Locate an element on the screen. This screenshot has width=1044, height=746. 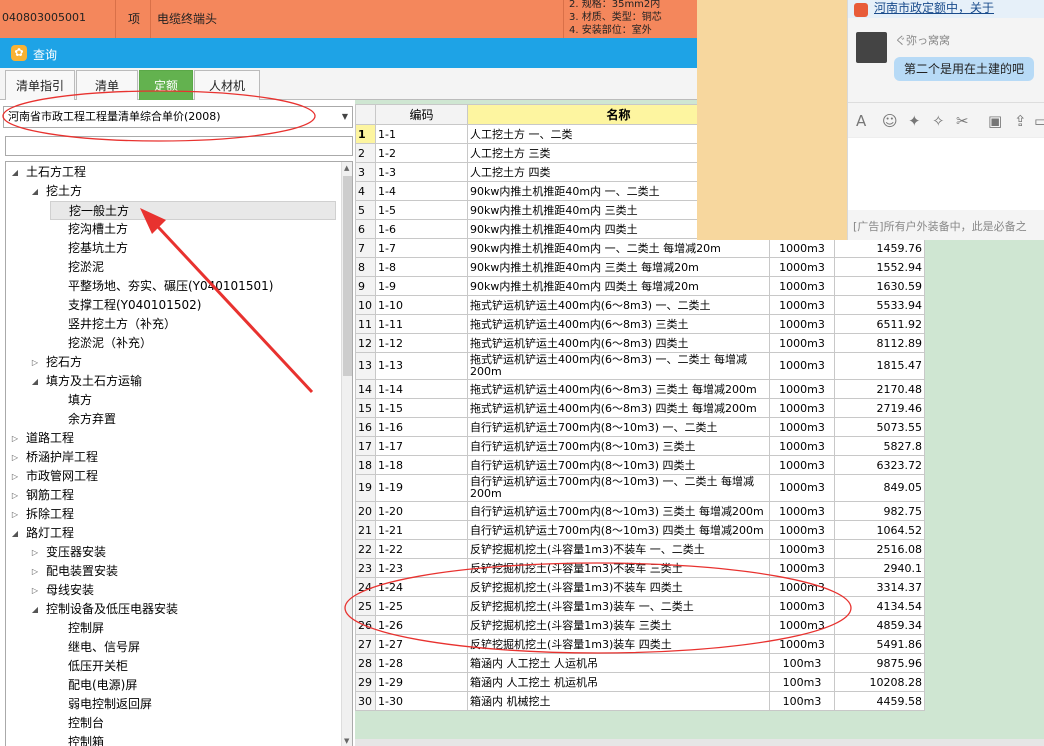
cell-price: 1064.52 is located at coordinates (879, 530).